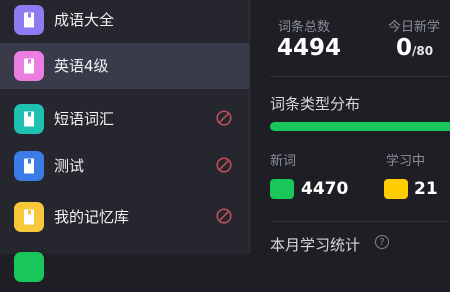 Image resolution: width=450 pixels, height=292 pixels. Describe the element at coordinates (69, 166) in the screenshot. I see `sidebar-item-label: 测试` at that location.